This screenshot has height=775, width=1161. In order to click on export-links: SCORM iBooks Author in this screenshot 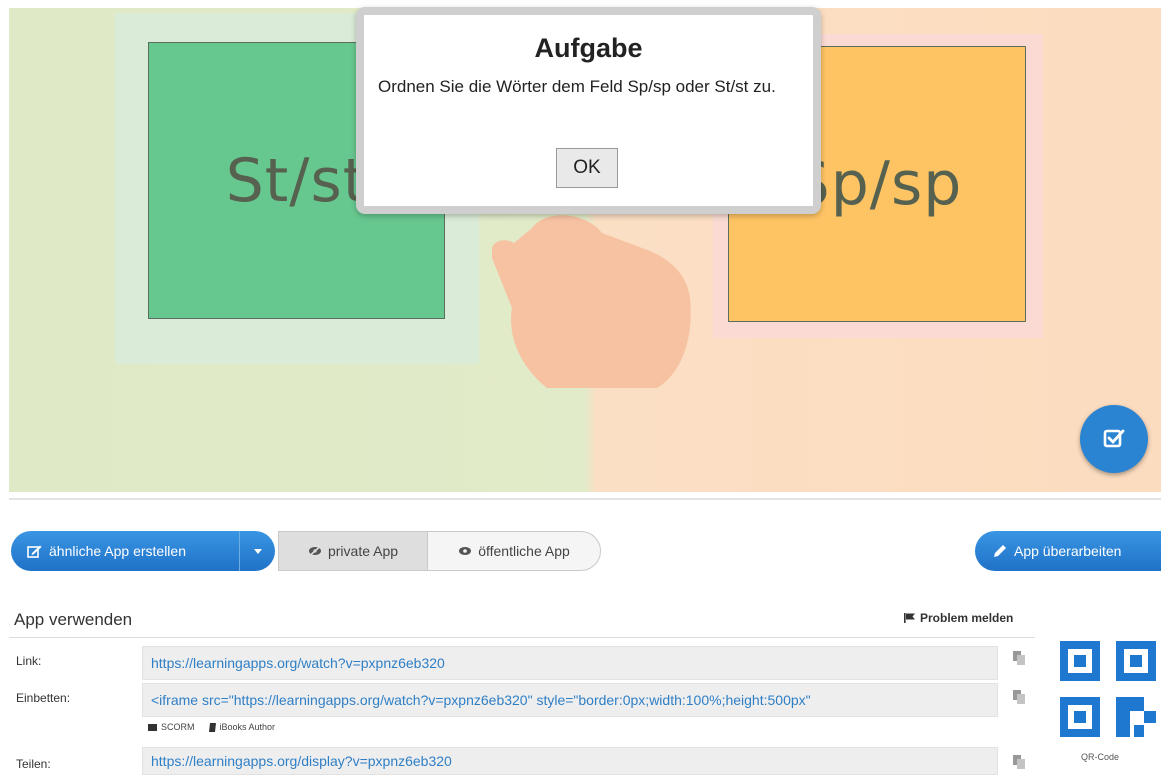, I will do `click(211, 727)`.